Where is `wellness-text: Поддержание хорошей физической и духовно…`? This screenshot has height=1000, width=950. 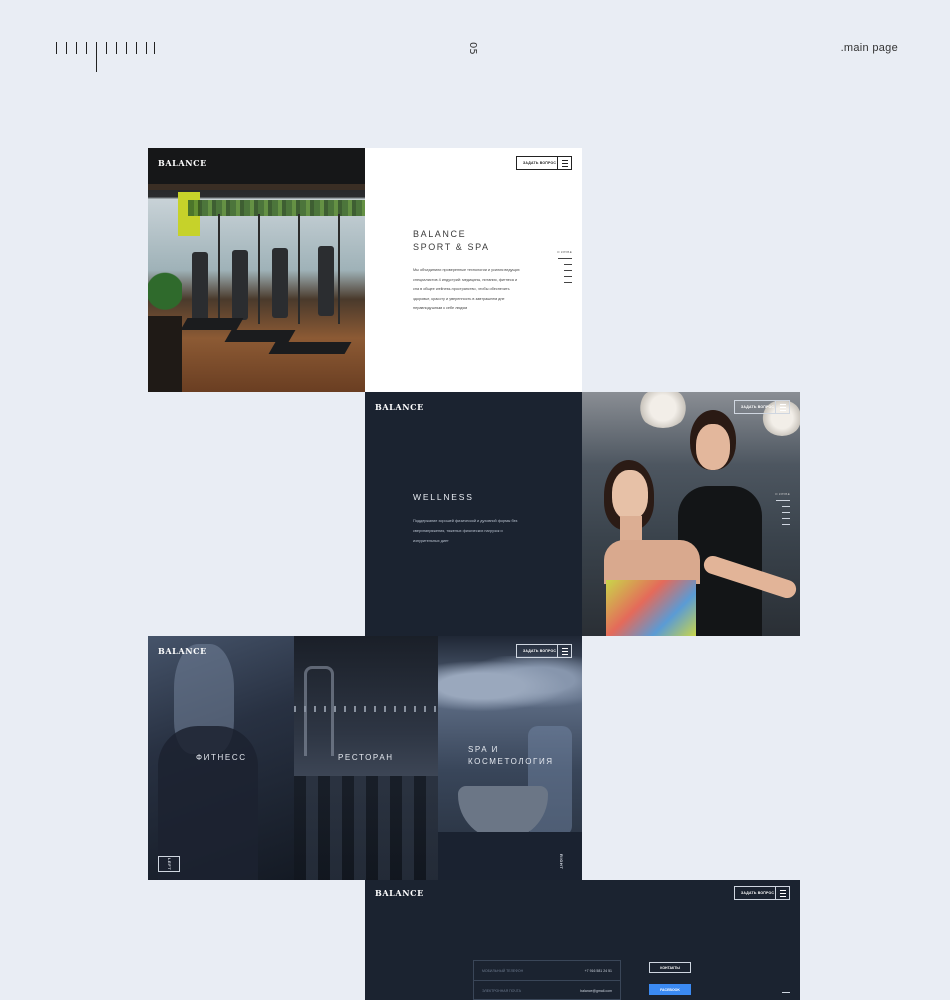
wellness-text: Поддержание хорошей физической и духовно… is located at coordinates (465, 531).